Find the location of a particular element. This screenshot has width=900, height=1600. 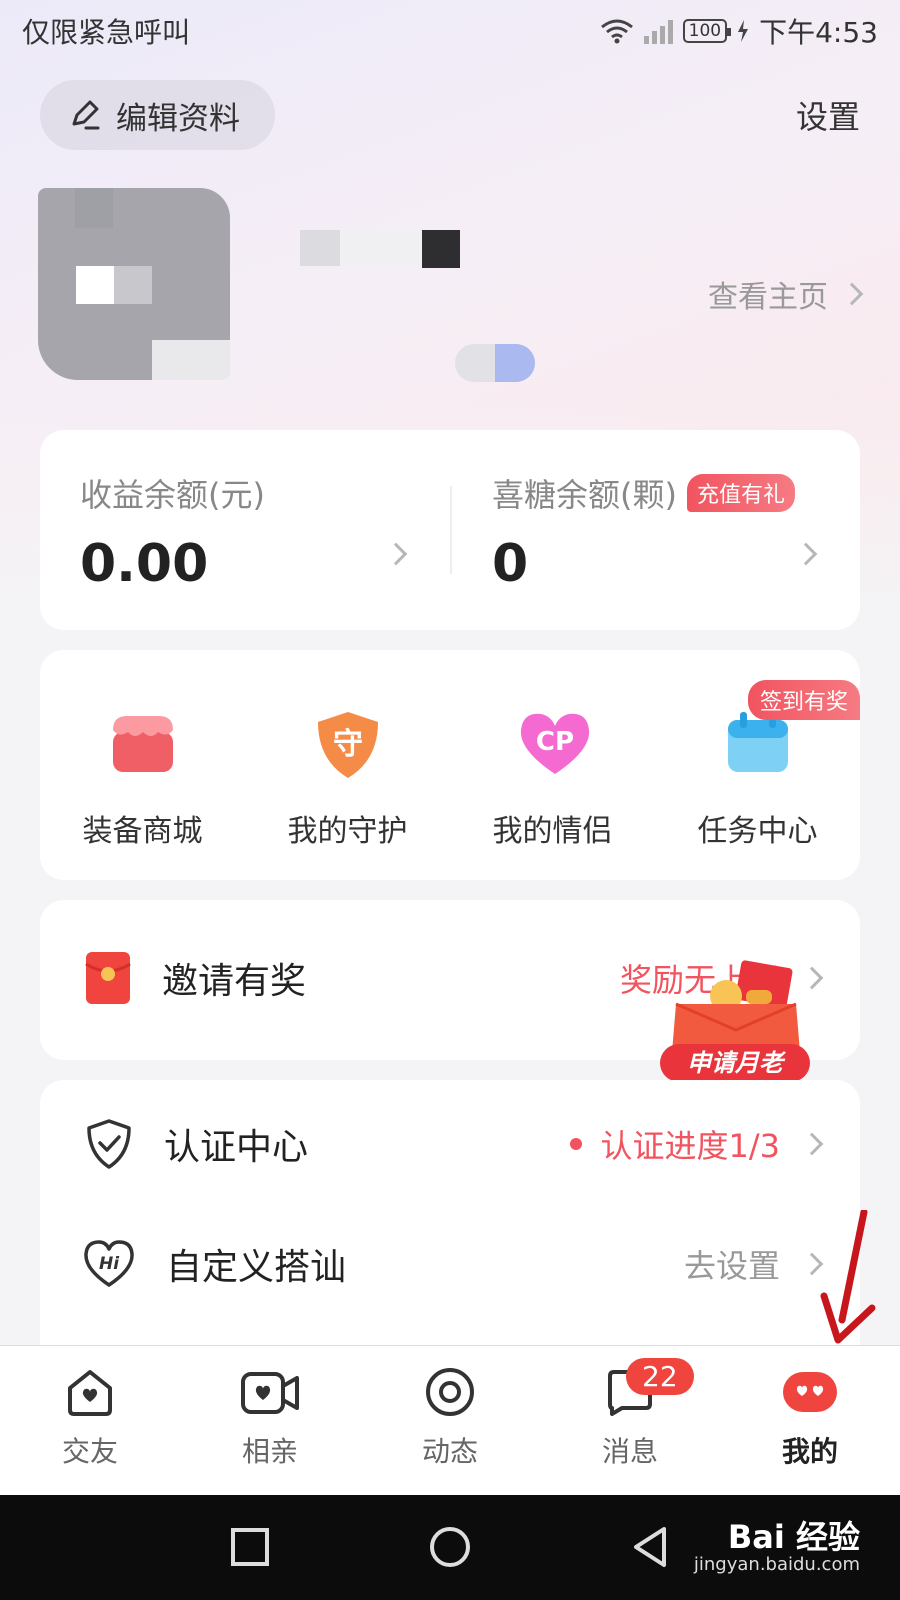

red-envelope-icon is located at coordinates (108, 978).